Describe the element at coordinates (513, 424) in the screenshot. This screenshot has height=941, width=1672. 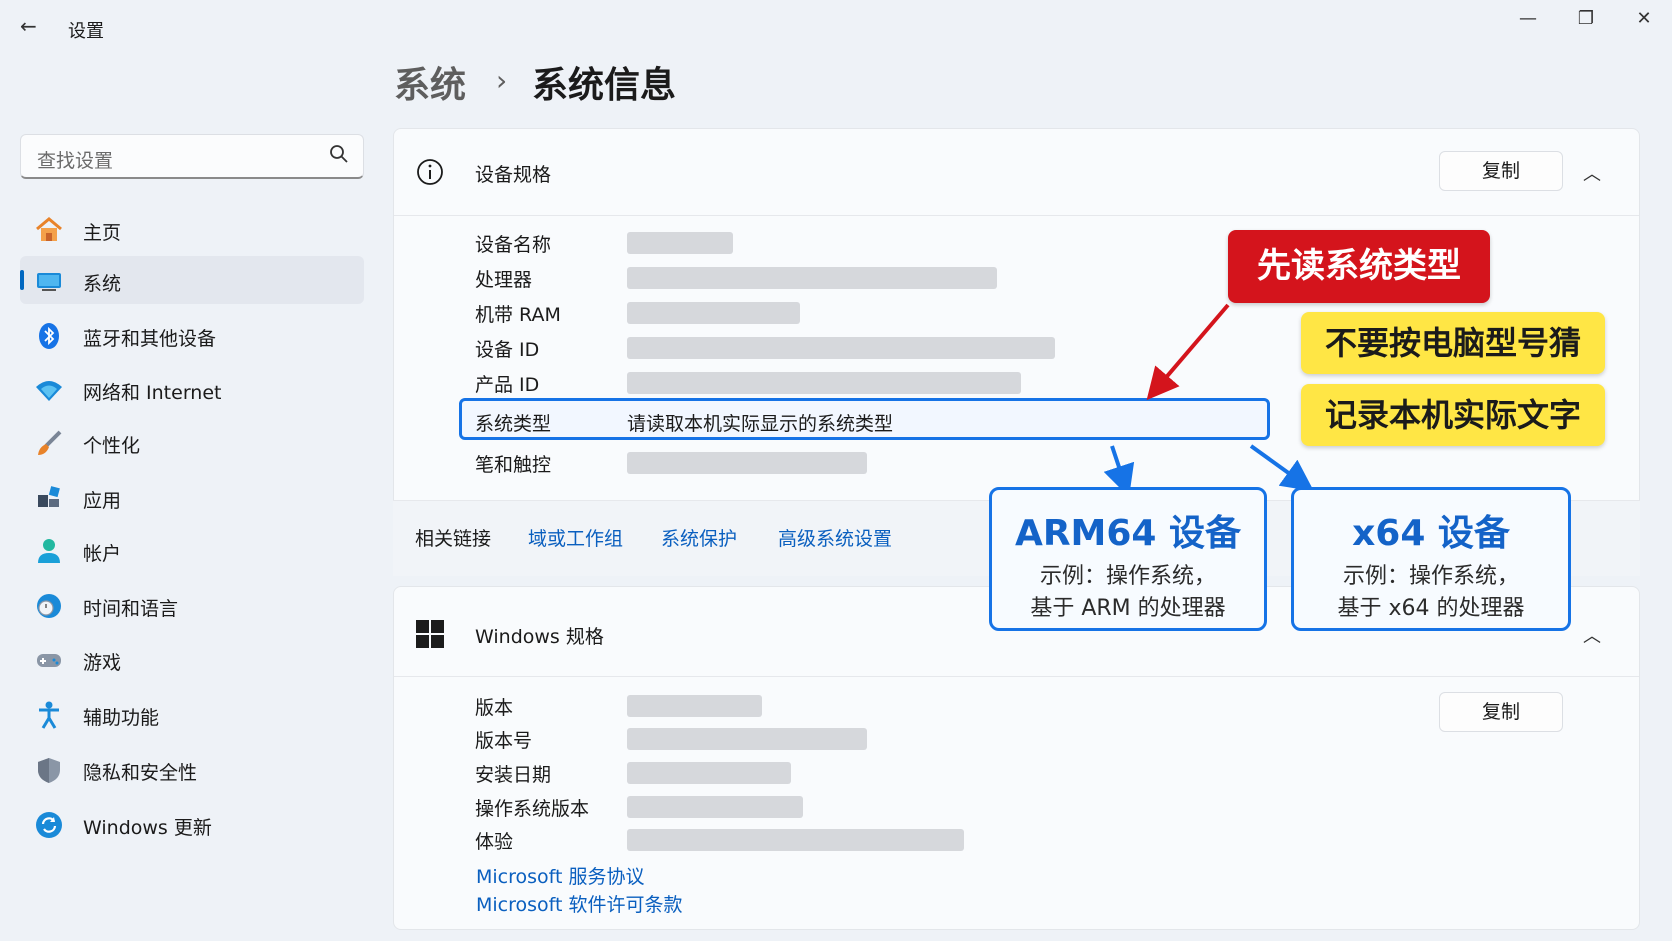
I see `spec-label-system-type: 系统类型` at that location.